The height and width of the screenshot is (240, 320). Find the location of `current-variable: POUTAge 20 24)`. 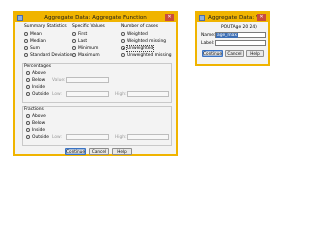

current-variable: POUTAge 20 24) is located at coordinates (239, 27).